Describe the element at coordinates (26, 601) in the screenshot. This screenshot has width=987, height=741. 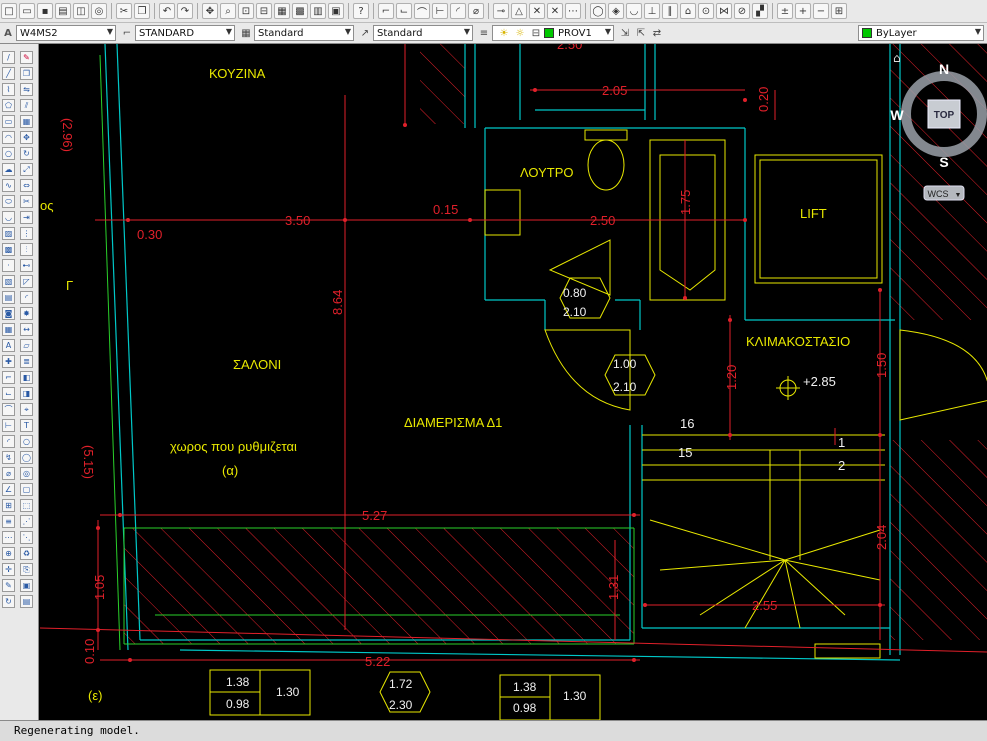
I see `layout-icon: ▤` at that location.